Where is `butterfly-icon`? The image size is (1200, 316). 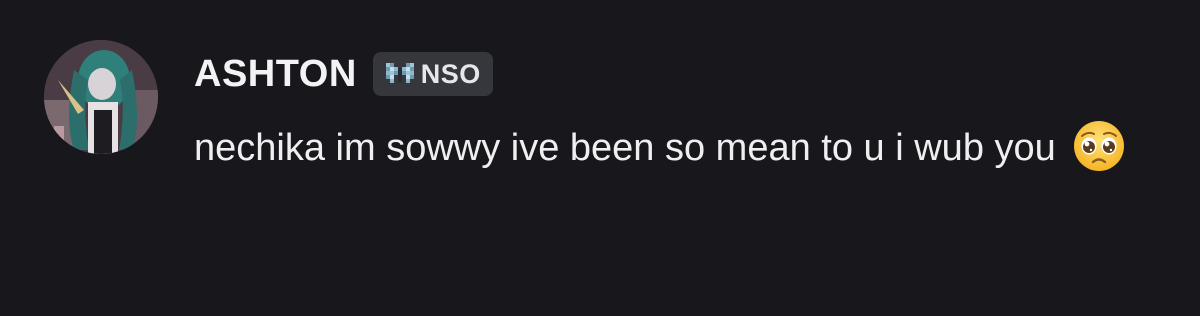
butterfly-icon is located at coordinates (399, 73).